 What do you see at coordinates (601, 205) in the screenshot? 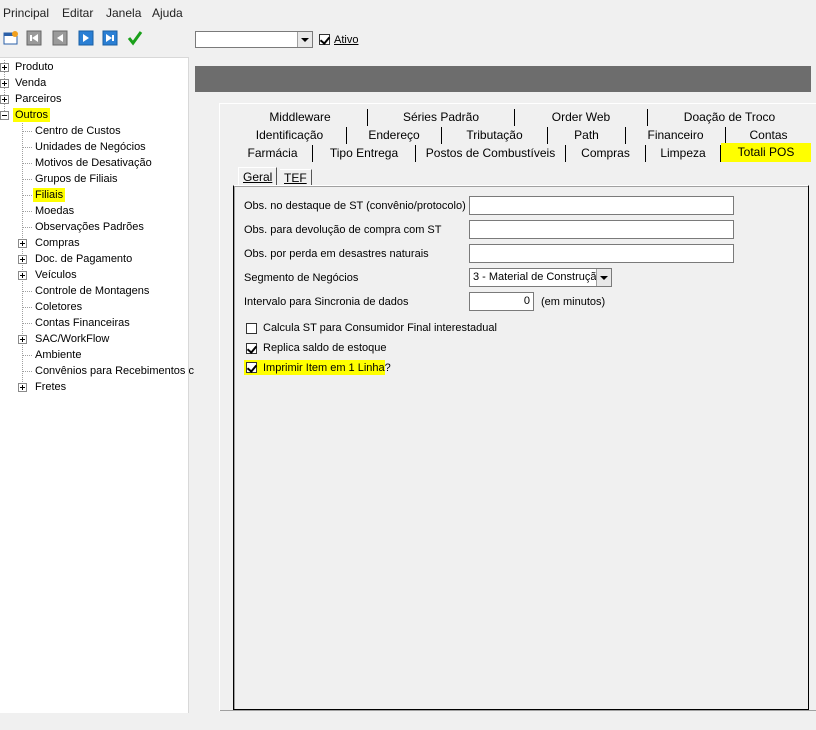
I see `obs-st-field` at bounding box center [601, 205].